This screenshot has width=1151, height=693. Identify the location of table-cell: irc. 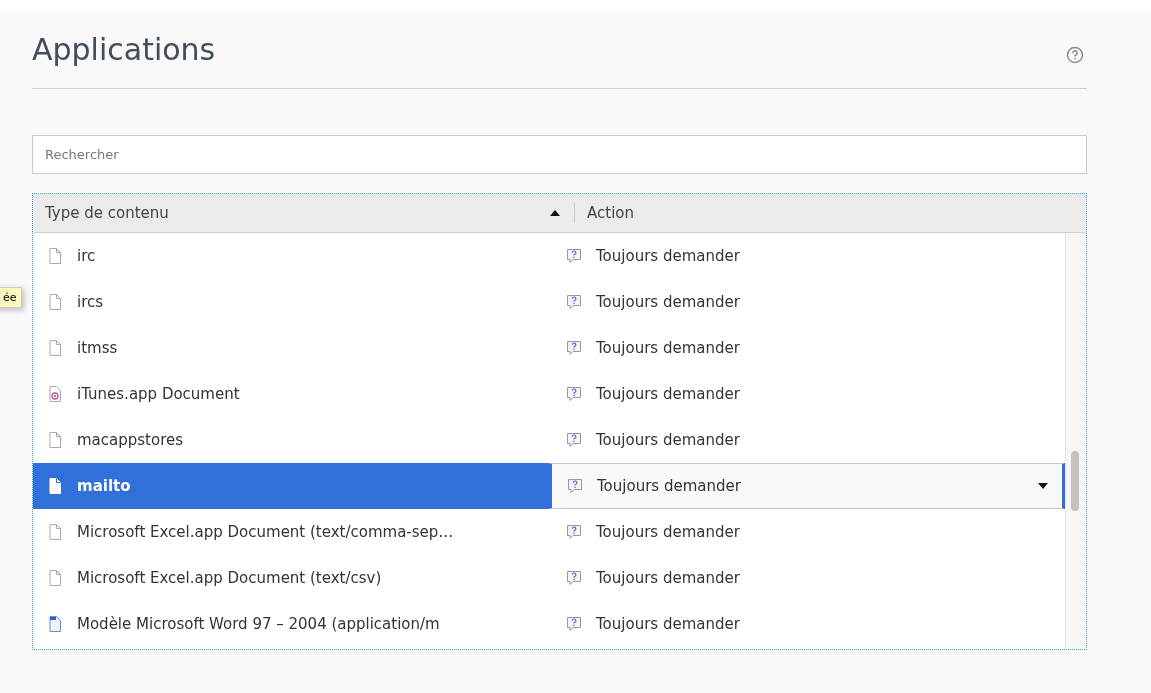
(290, 256).